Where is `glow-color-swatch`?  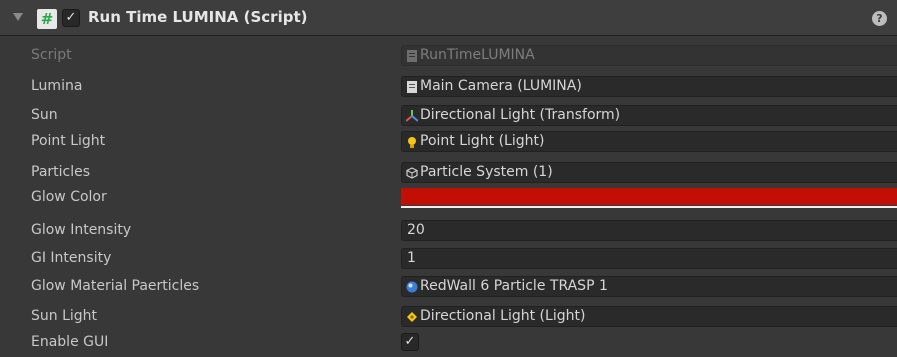
glow-color-swatch is located at coordinates (649, 196).